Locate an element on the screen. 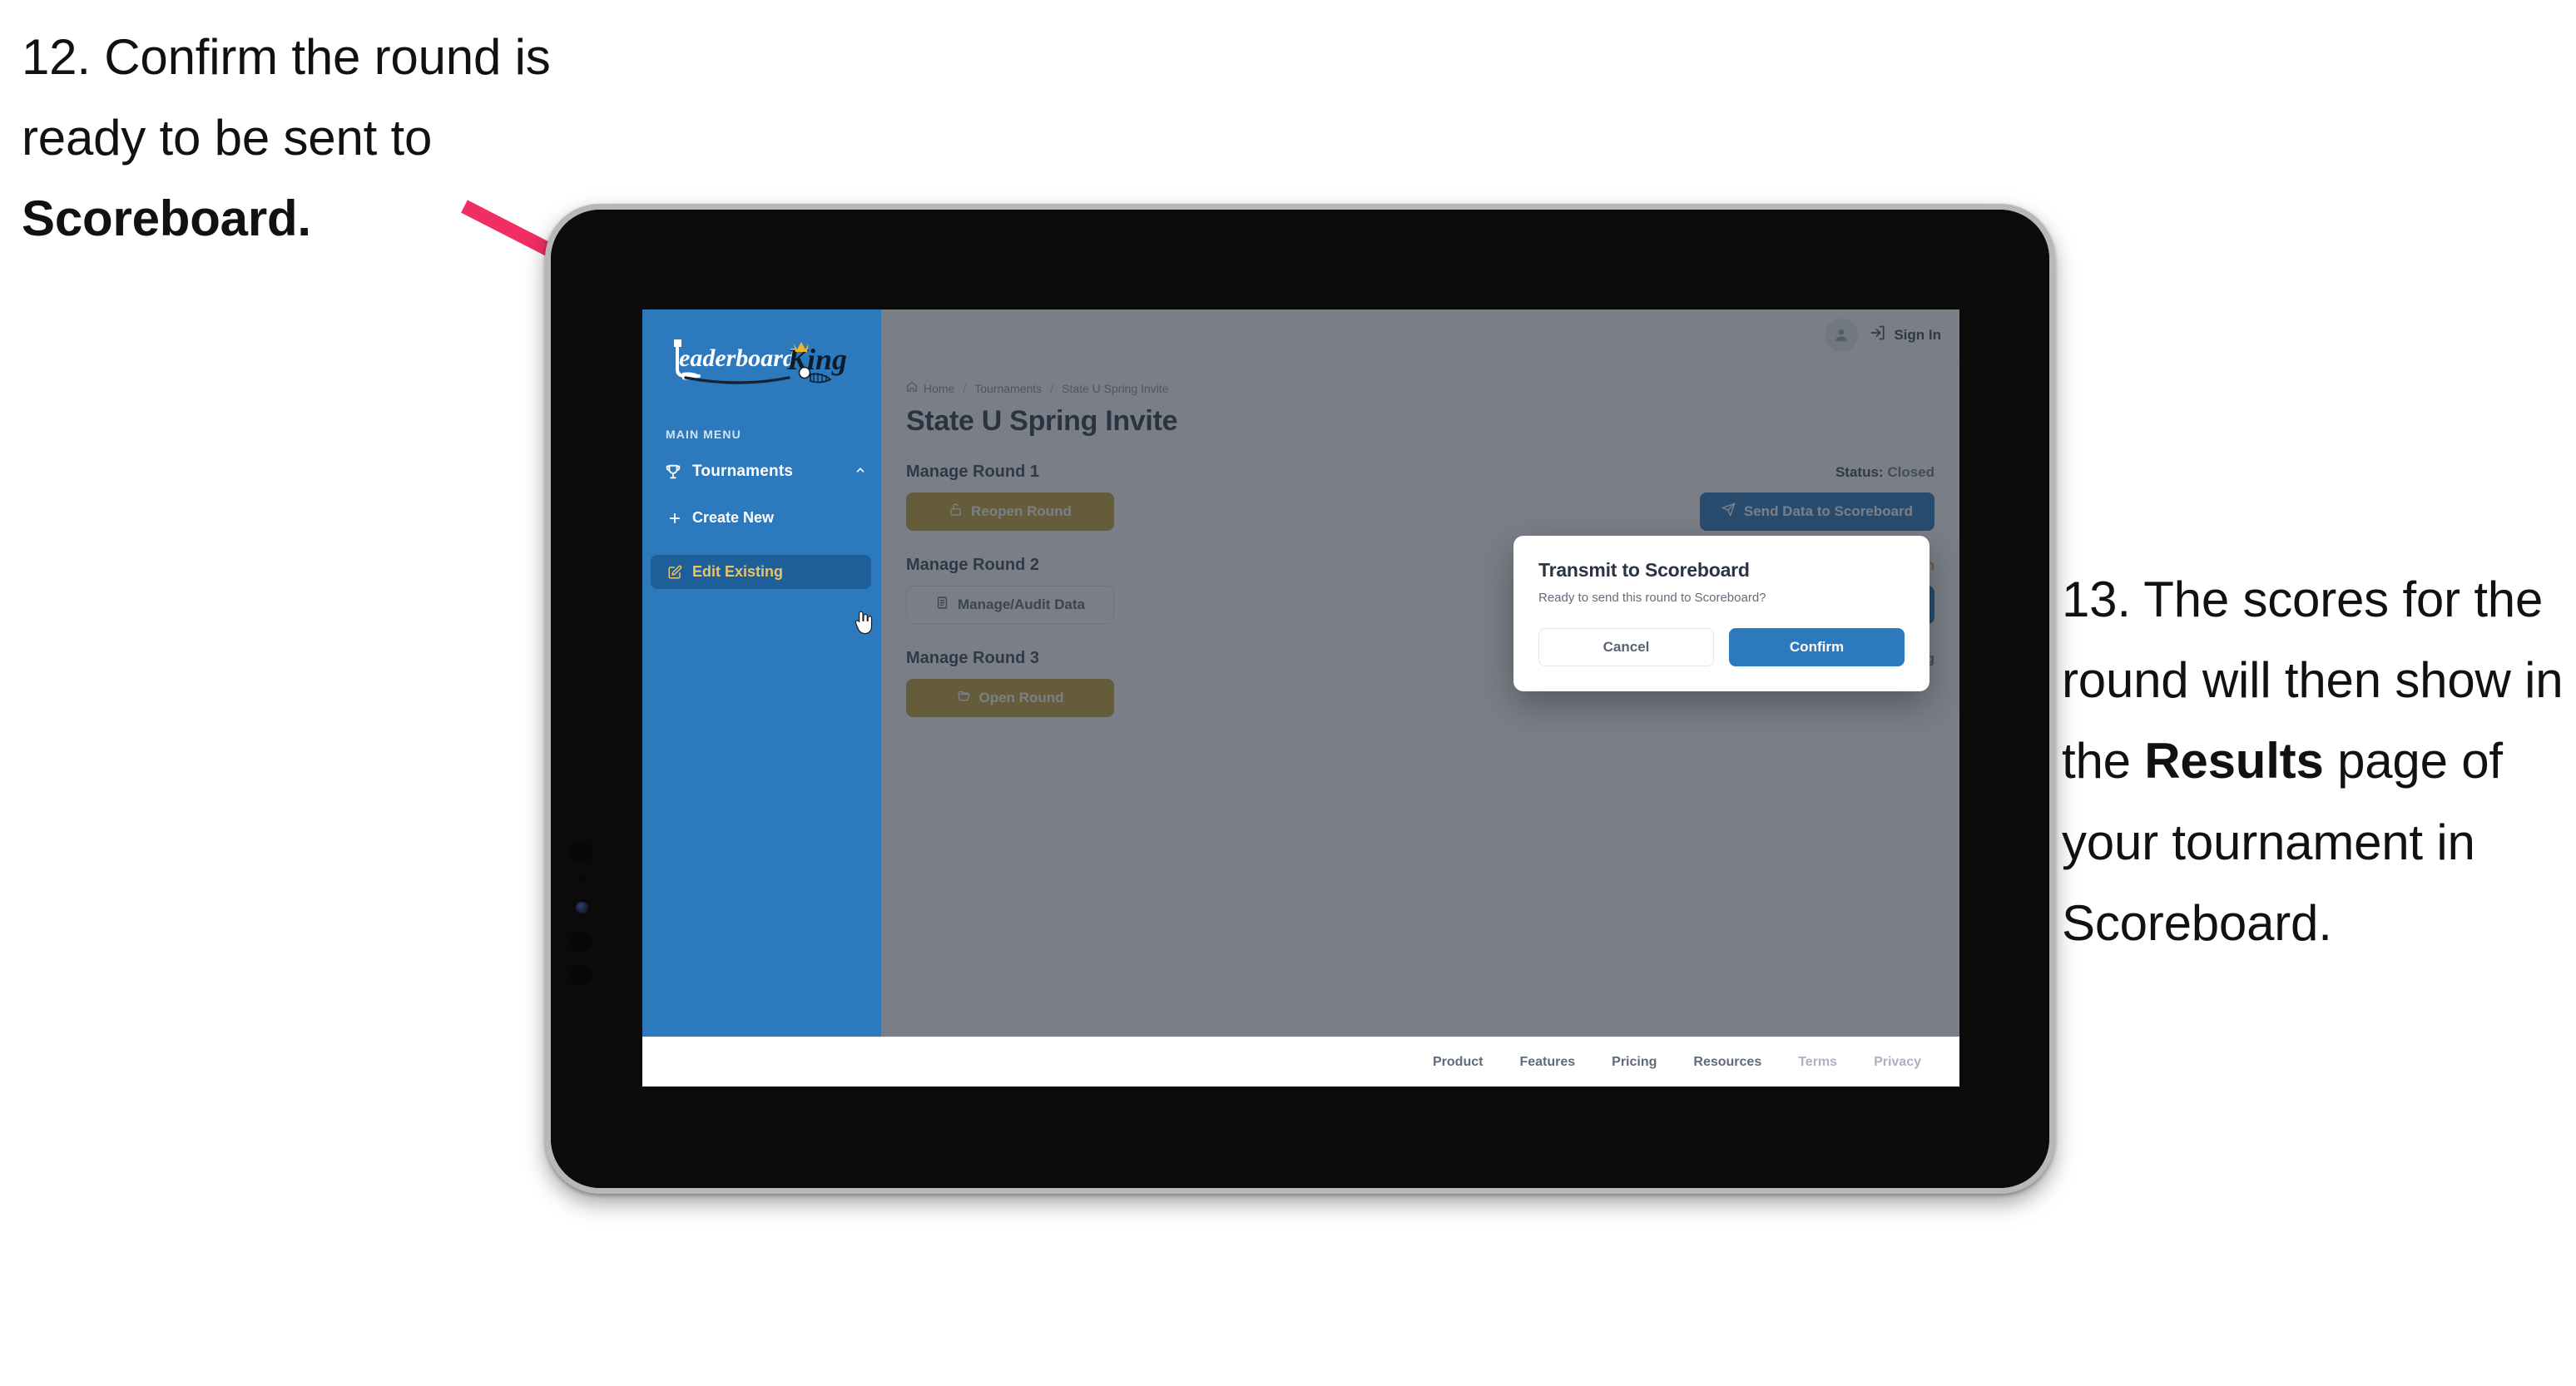  annotation-step-13-bold: Results is located at coordinates (2234, 761).